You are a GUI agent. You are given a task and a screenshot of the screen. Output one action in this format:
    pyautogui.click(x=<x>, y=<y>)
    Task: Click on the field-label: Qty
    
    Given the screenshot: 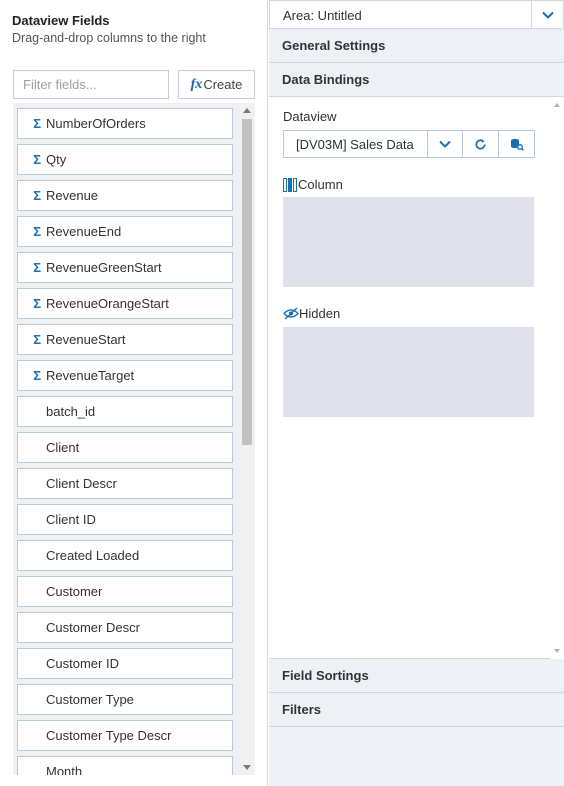 What is the action you would take?
    pyautogui.click(x=56, y=159)
    